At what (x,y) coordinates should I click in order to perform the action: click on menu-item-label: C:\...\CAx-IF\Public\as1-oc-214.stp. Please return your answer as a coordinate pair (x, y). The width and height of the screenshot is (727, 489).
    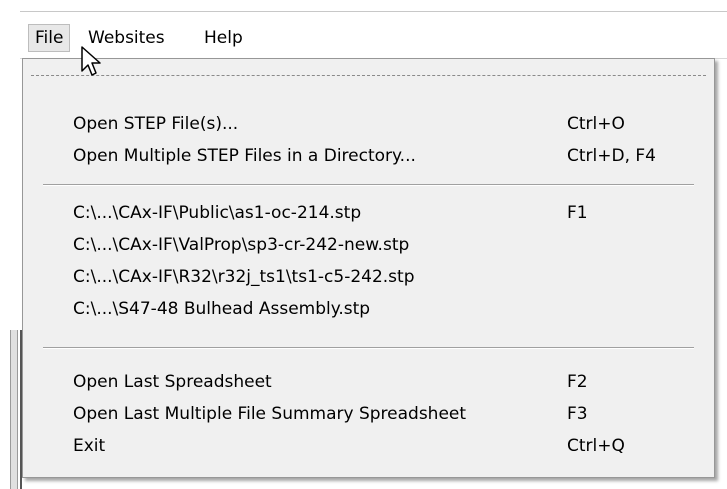
    Looking at the image, I should click on (217, 213).